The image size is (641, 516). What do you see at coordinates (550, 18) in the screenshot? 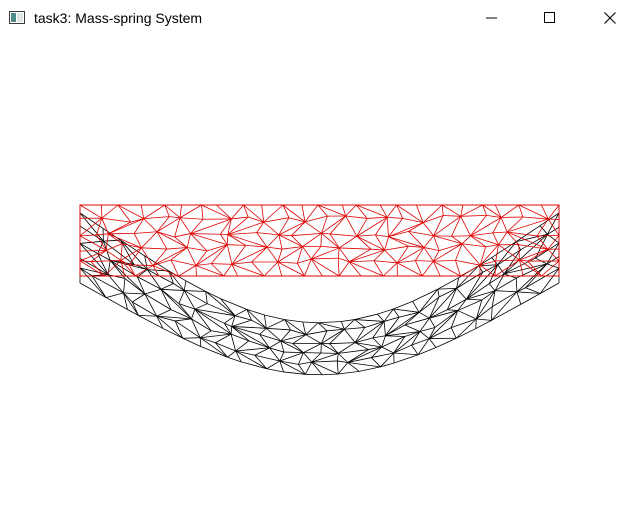
I see `maximize-button` at bounding box center [550, 18].